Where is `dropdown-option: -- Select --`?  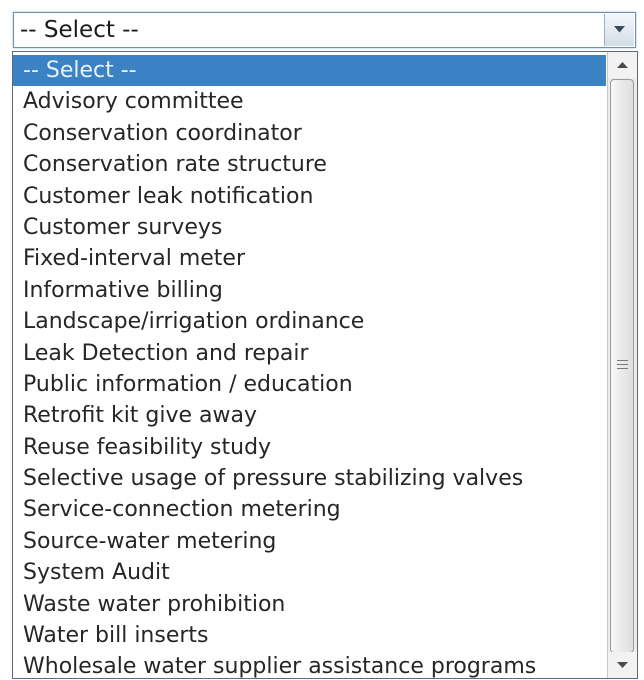
dropdown-option: -- Select -- is located at coordinates (309, 71).